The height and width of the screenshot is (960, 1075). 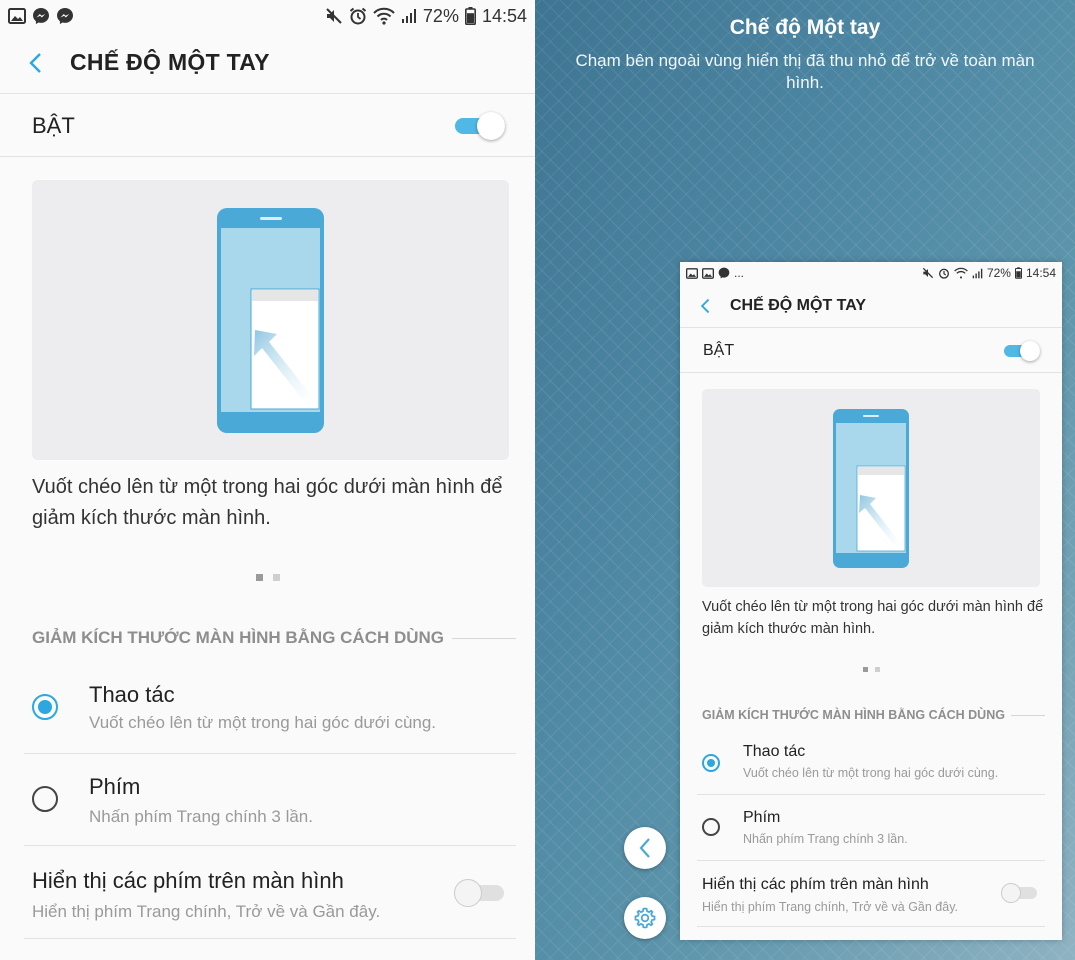 What do you see at coordinates (805, 27) in the screenshot?
I see `overlay-title: Chế độ Một tay` at bounding box center [805, 27].